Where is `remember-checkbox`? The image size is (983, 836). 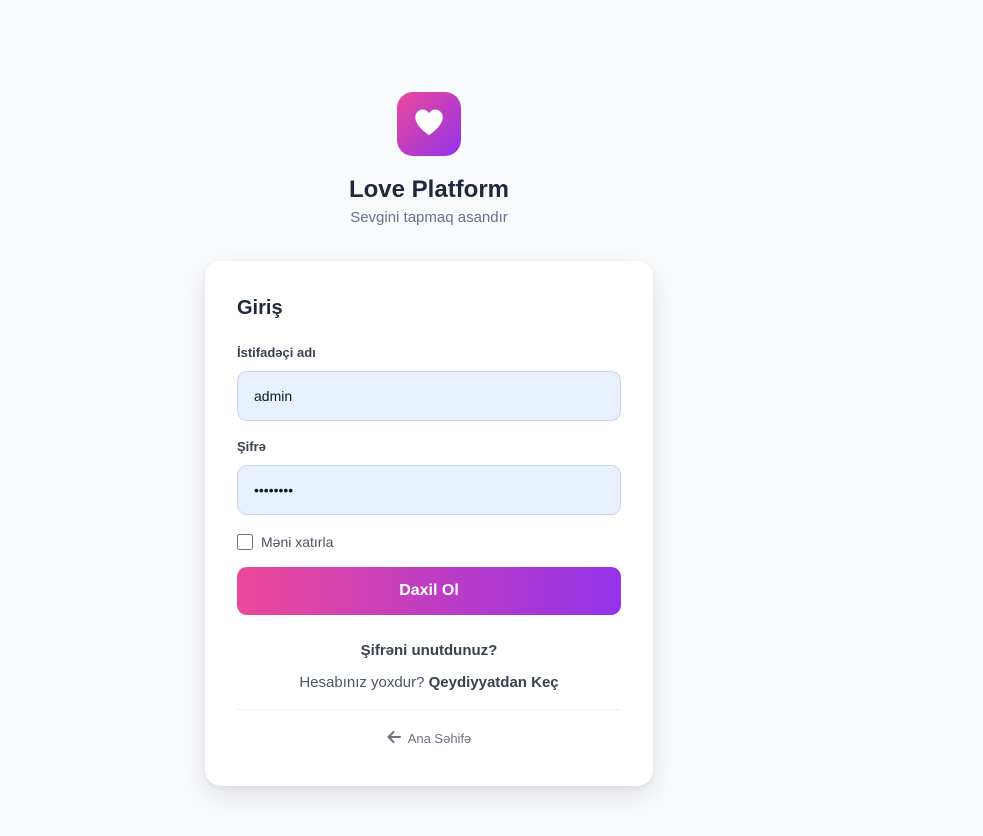 remember-checkbox is located at coordinates (245, 542).